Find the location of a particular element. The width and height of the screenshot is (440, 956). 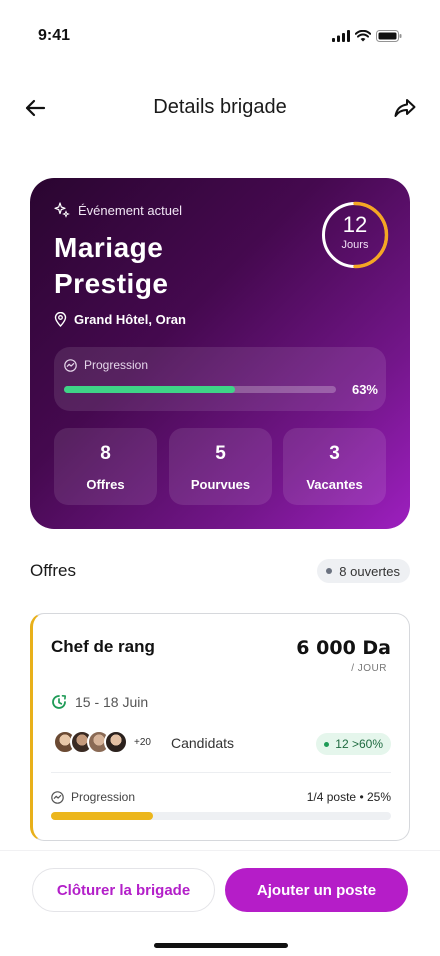

top-nav: Details brigade is located at coordinates (220, 108).